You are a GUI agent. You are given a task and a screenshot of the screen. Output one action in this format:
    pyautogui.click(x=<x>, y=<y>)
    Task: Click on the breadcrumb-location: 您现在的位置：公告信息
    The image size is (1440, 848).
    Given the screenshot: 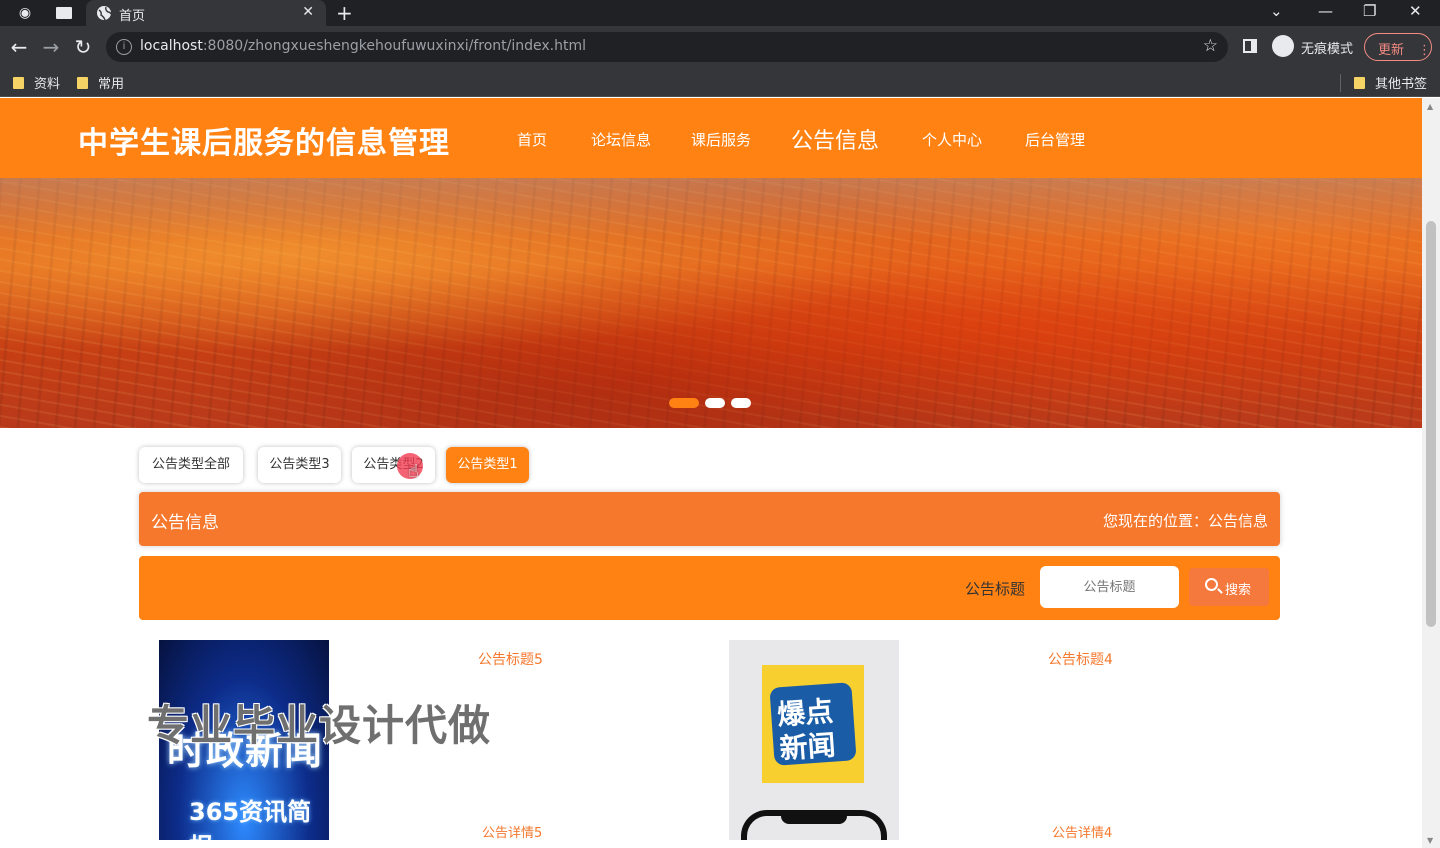 What is the action you would take?
    pyautogui.click(x=1185, y=521)
    